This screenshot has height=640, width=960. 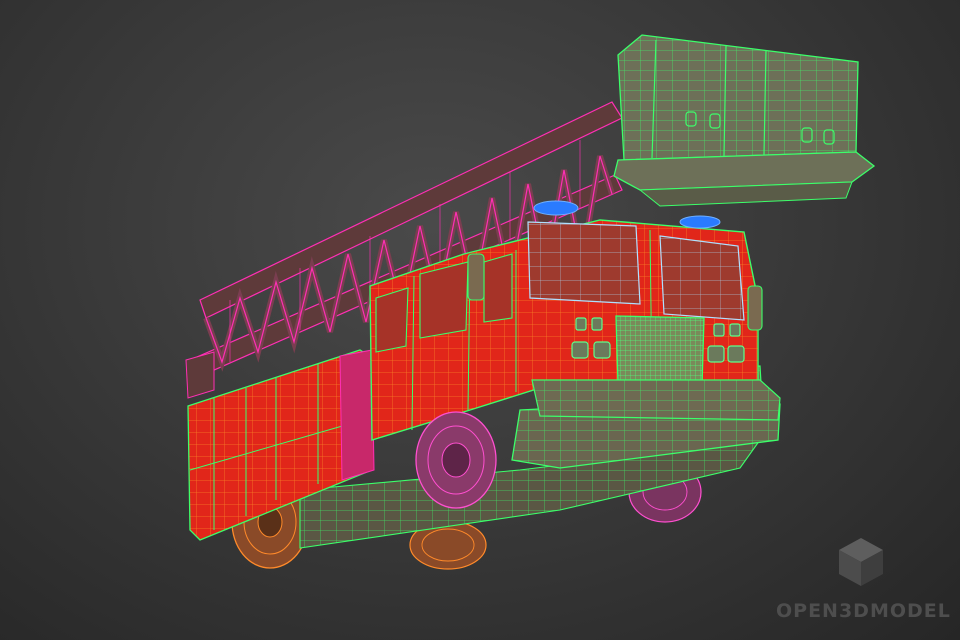 I want to click on watermark-text: OPEN3DMODEL, so click(x=863, y=611).